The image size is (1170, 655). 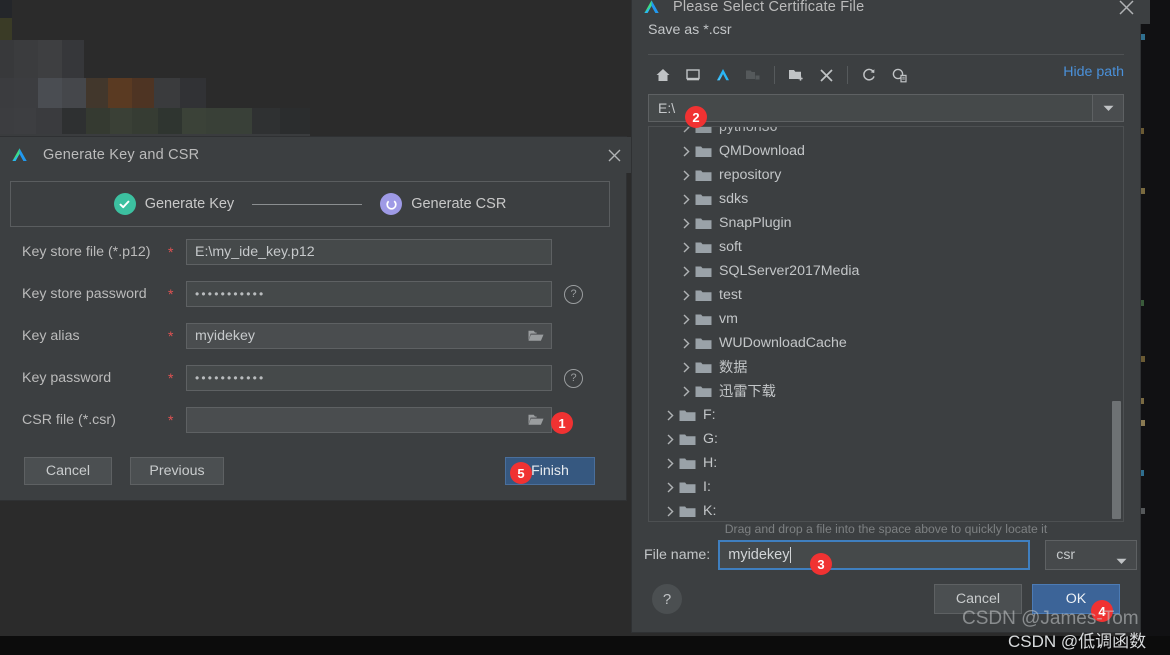 What do you see at coordinates (791, 555) in the screenshot?
I see `text-caret` at bounding box center [791, 555].